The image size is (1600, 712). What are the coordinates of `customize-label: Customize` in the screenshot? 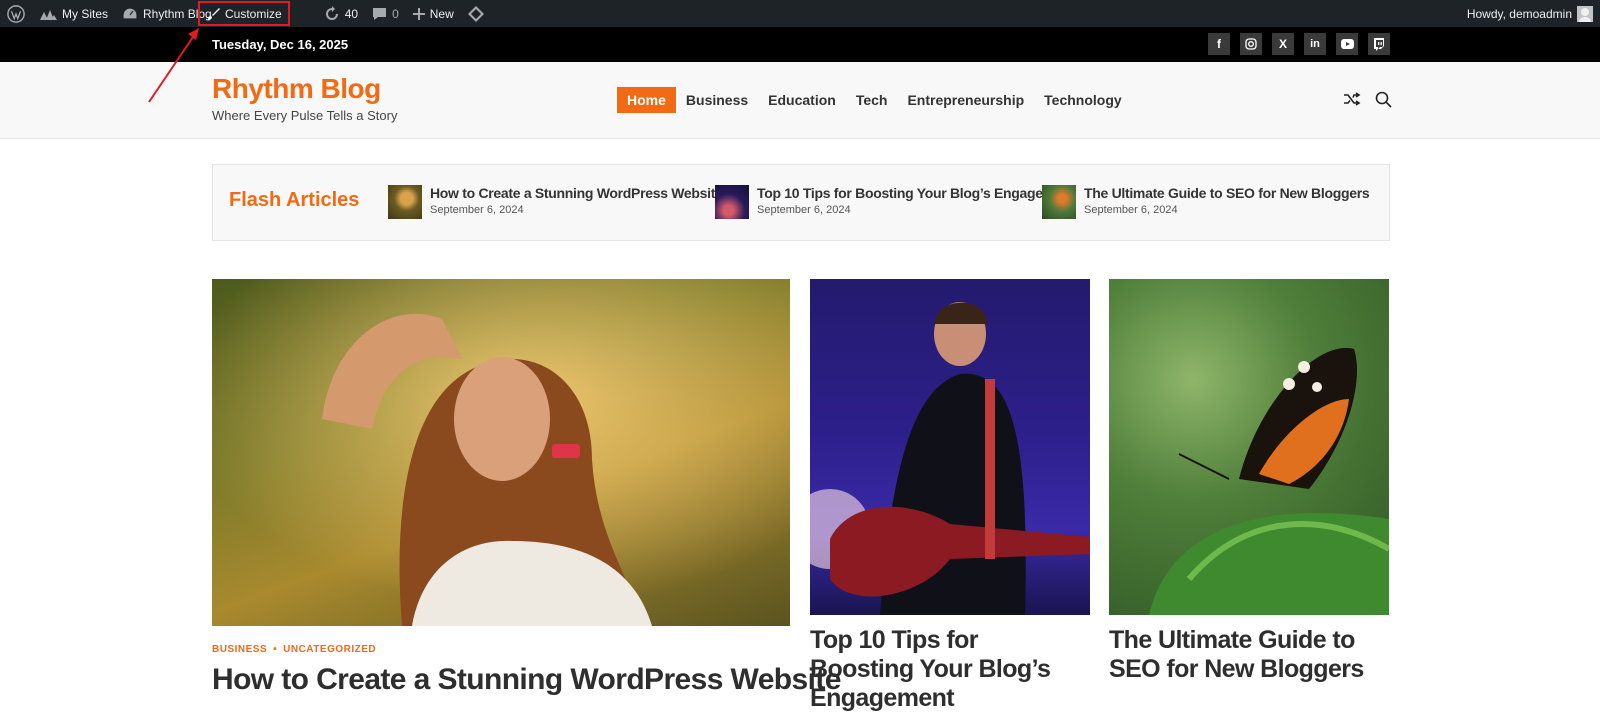 It's located at (253, 13).